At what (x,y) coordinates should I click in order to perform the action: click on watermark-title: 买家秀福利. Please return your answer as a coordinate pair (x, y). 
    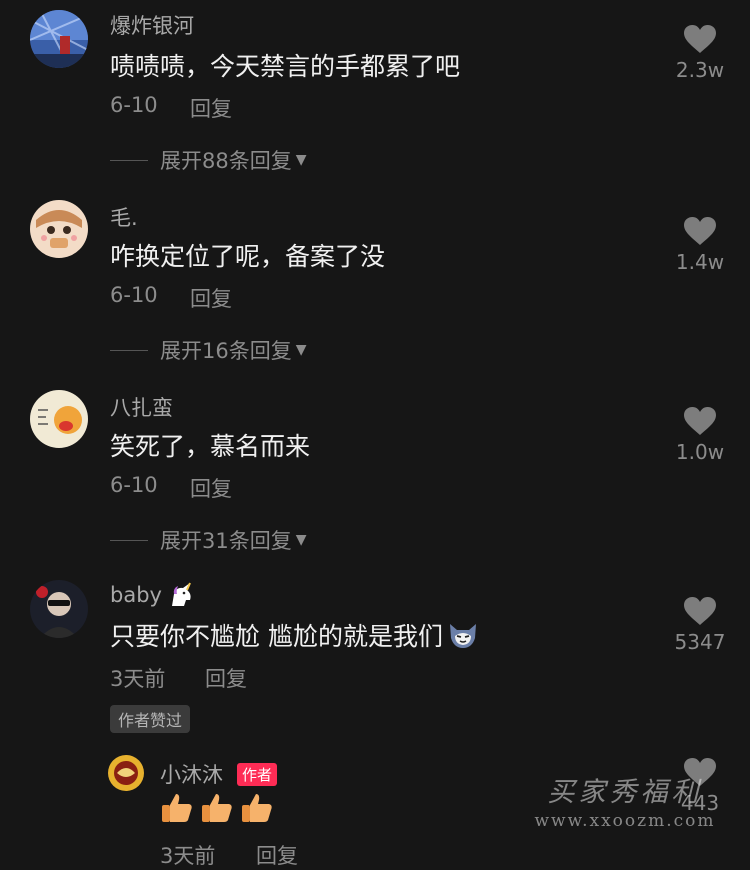
    Looking at the image, I should click on (625, 792).